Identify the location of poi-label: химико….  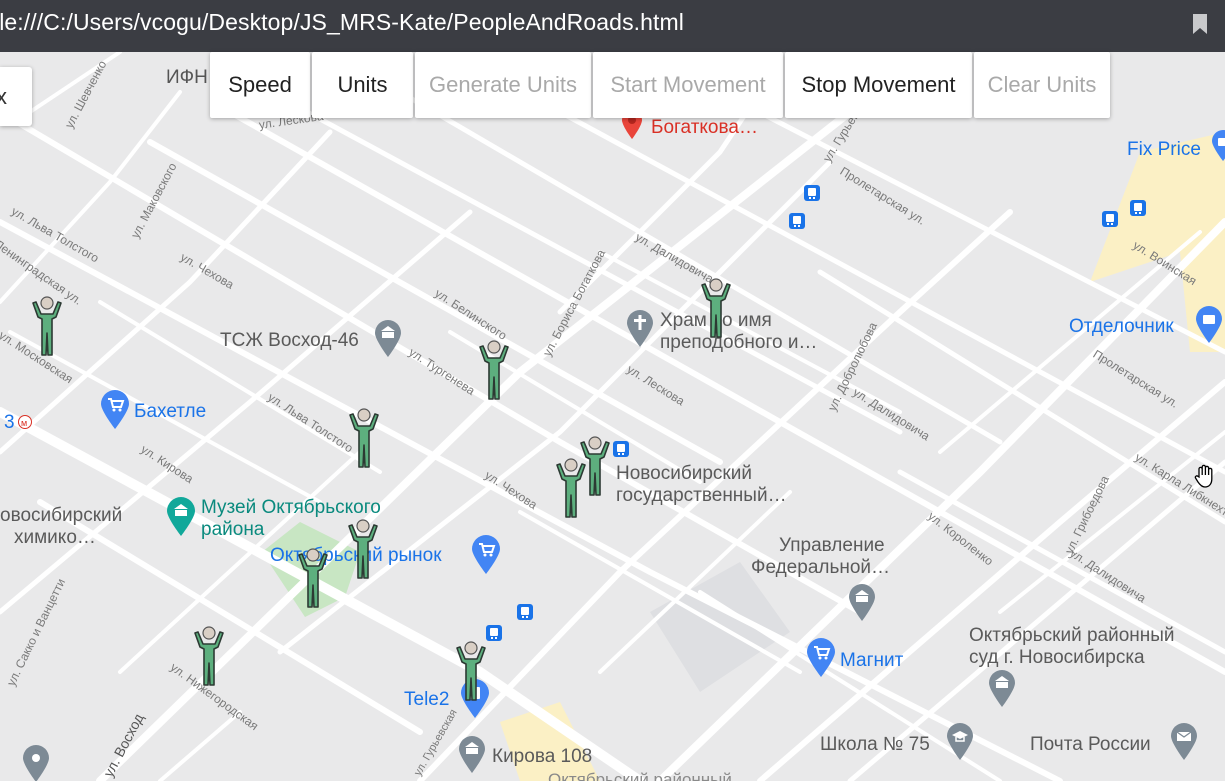
(55, 537).